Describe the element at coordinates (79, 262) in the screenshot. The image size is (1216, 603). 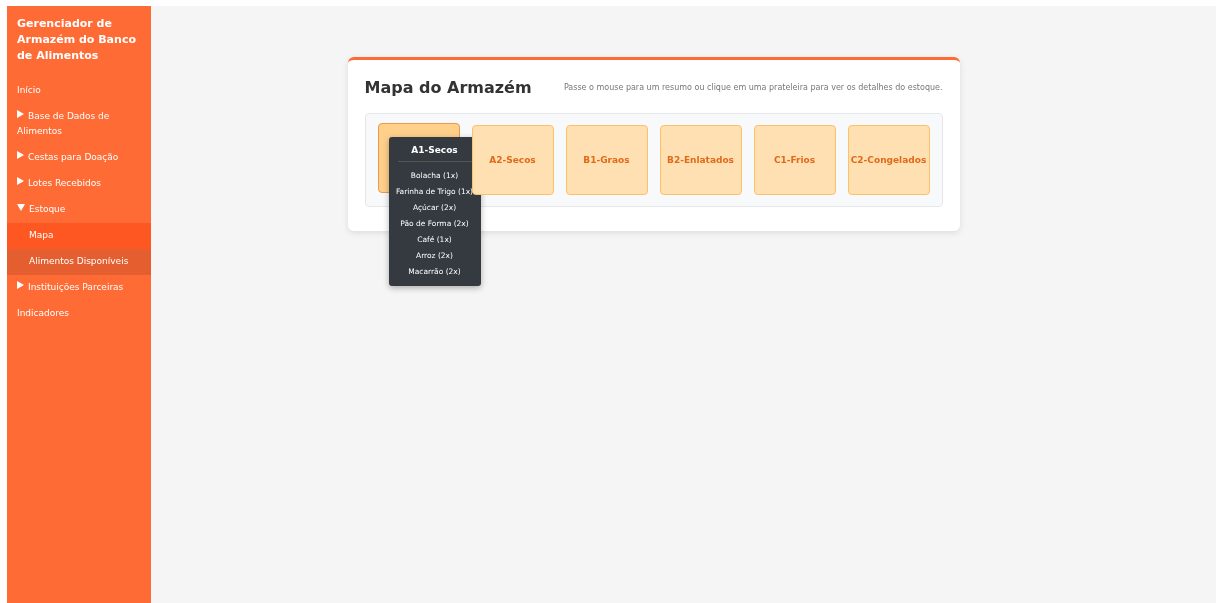
I see `nav-subitem: Alimentos Disponíveis` at that location.